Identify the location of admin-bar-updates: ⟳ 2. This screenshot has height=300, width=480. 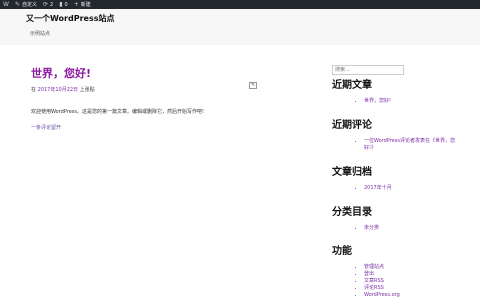
(48, 4).